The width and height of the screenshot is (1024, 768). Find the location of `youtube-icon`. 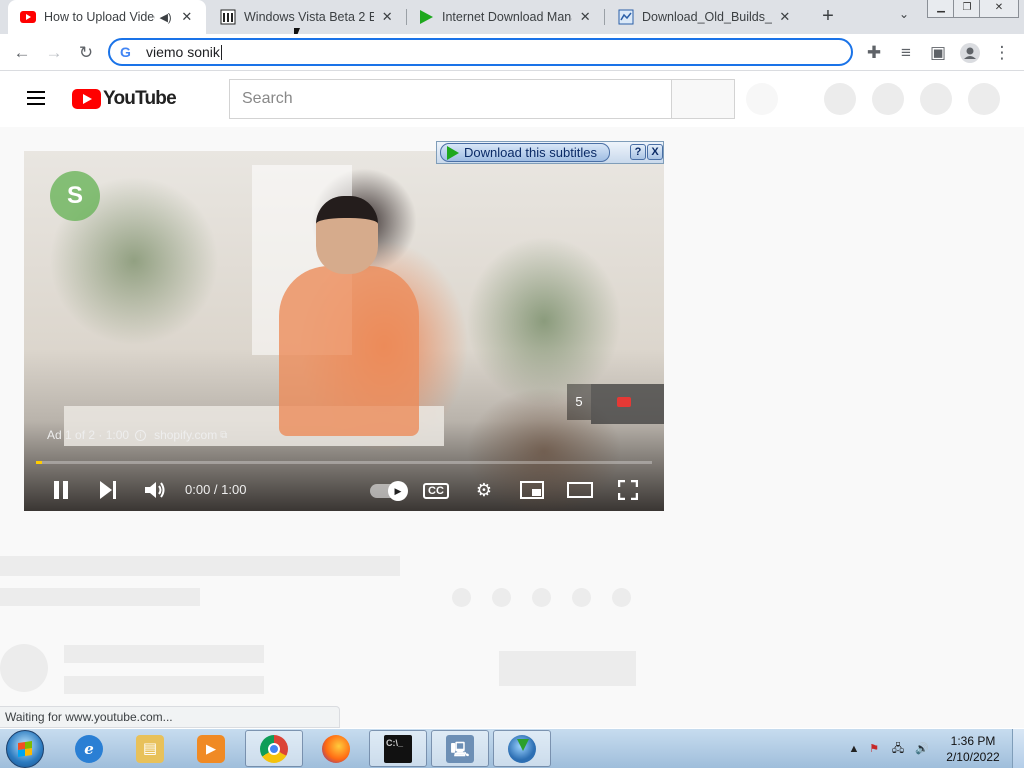

youtube-icon is located at coordinates (28, 17).